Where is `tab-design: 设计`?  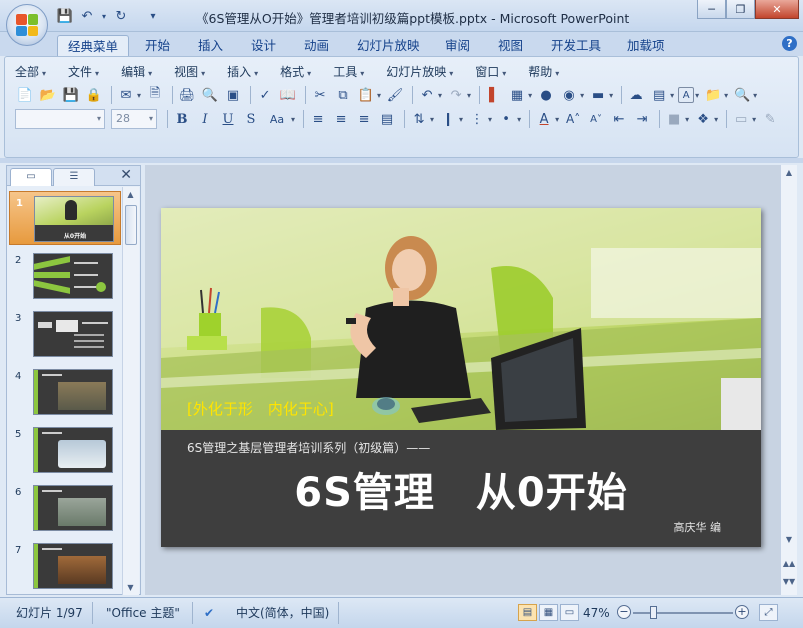
tab-design: 设计 is located at coordinates (263, 45).